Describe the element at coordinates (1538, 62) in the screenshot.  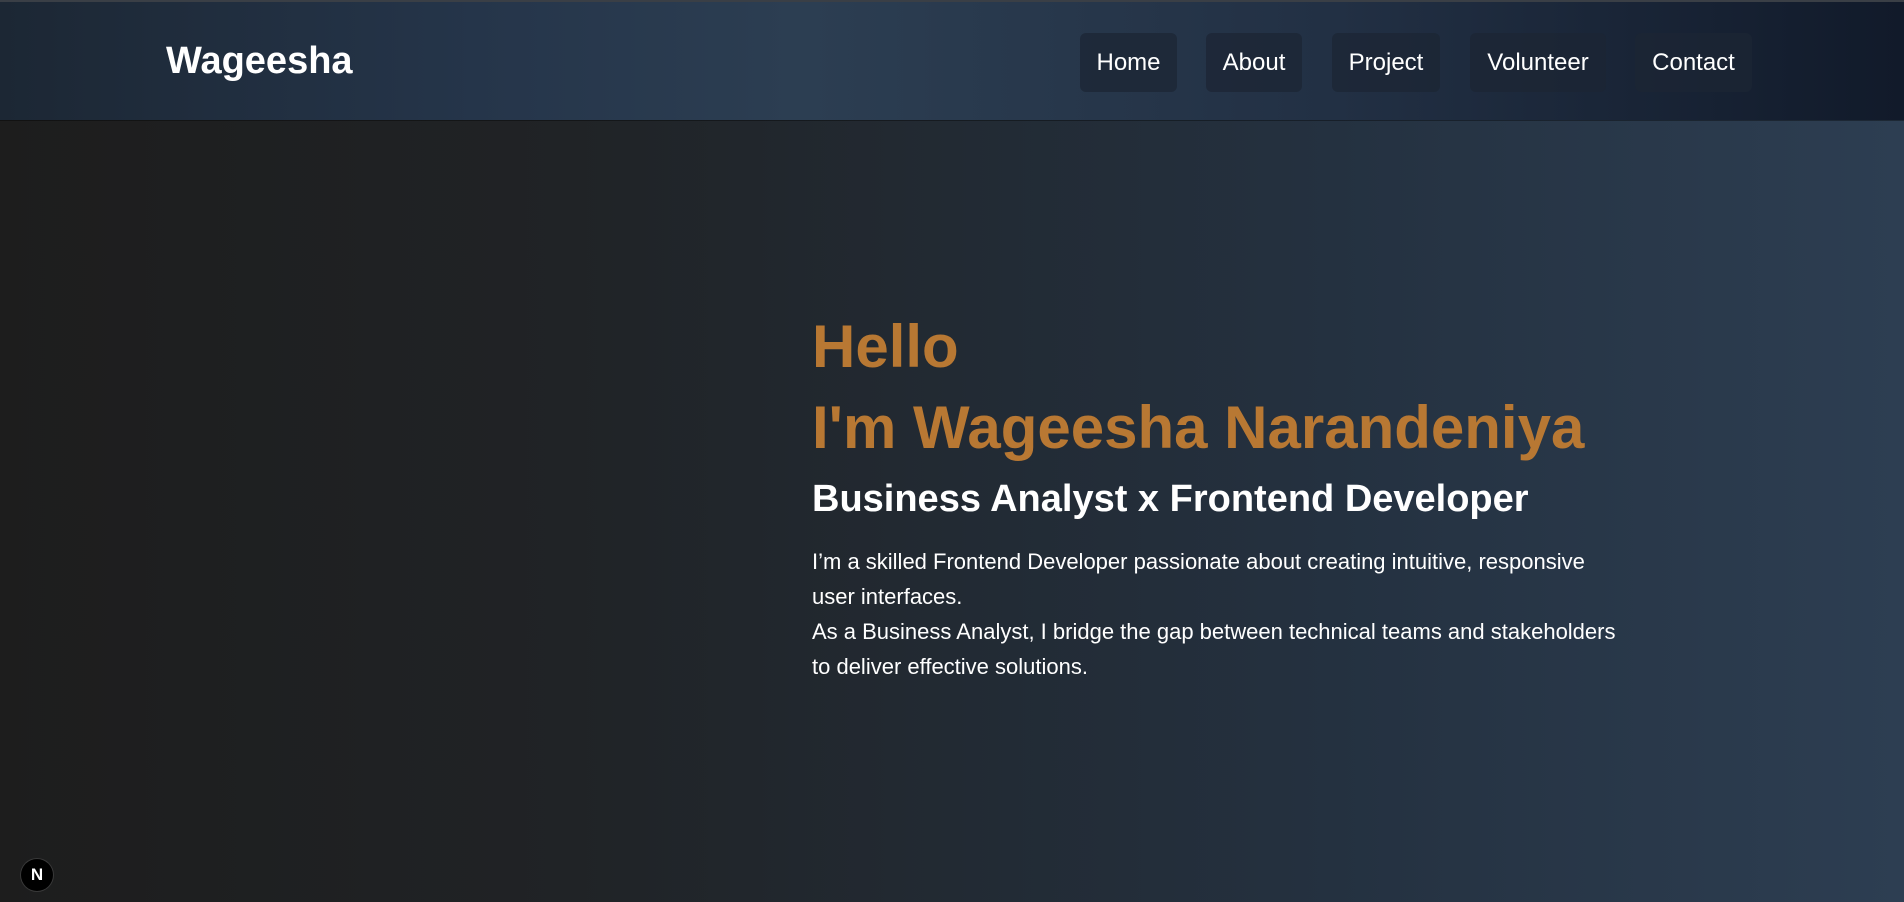
I see `nav-volunteer: Volunteer` at that location.